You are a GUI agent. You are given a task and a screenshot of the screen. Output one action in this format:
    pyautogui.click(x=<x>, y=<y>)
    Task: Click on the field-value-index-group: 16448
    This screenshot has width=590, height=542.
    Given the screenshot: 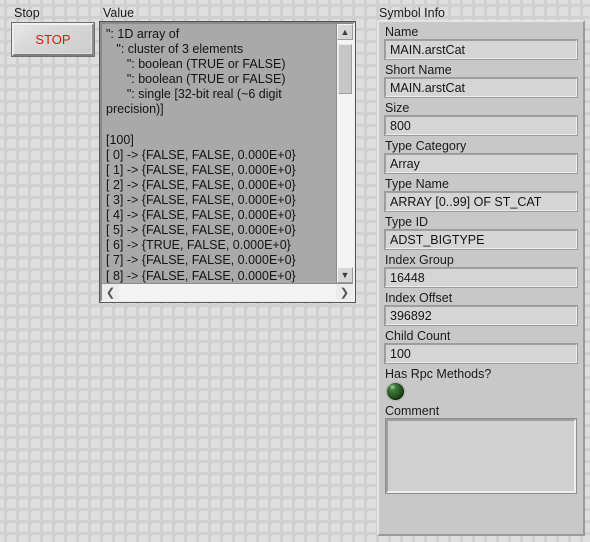 What is the action you would take?
    pyautogui.click(x=481, y=277)
    